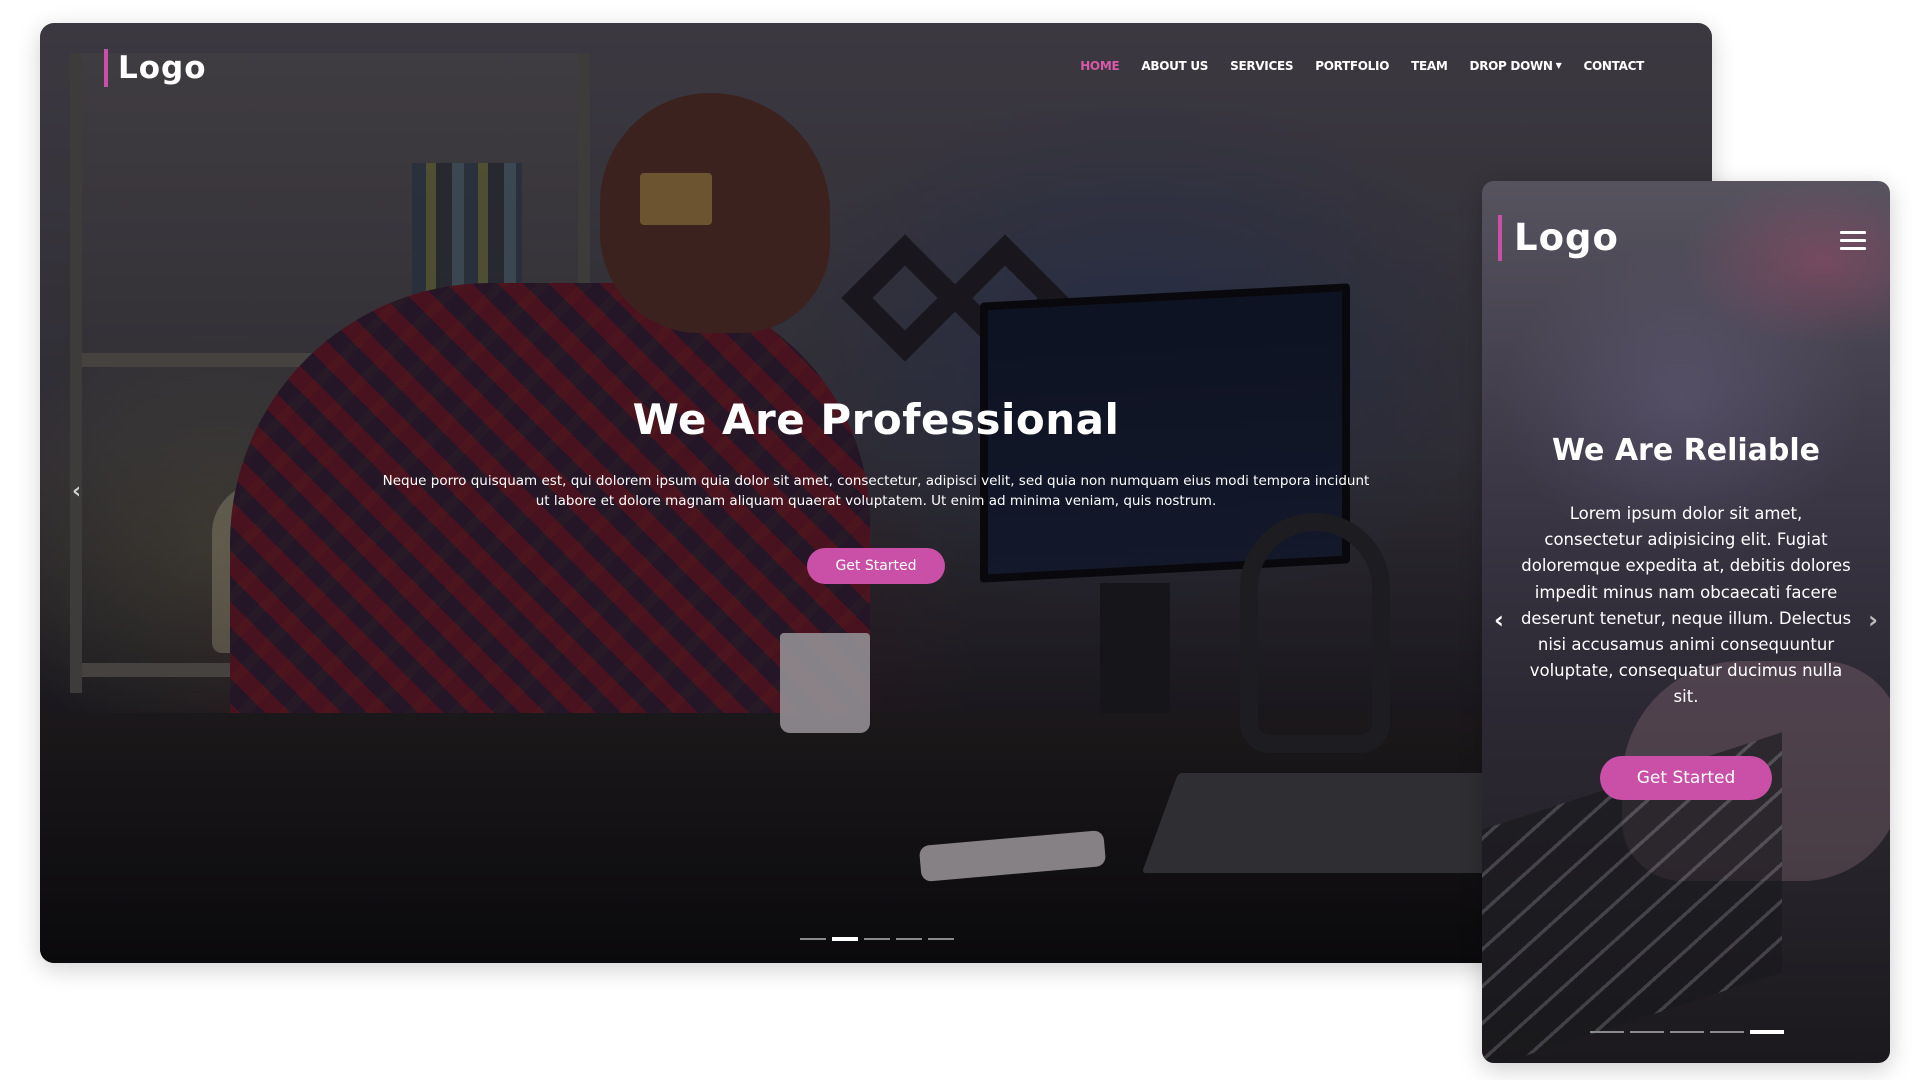  Describe the element at coordinates (876, 566) in the screenshot. I see `get-started-button: Get Started` at that location.